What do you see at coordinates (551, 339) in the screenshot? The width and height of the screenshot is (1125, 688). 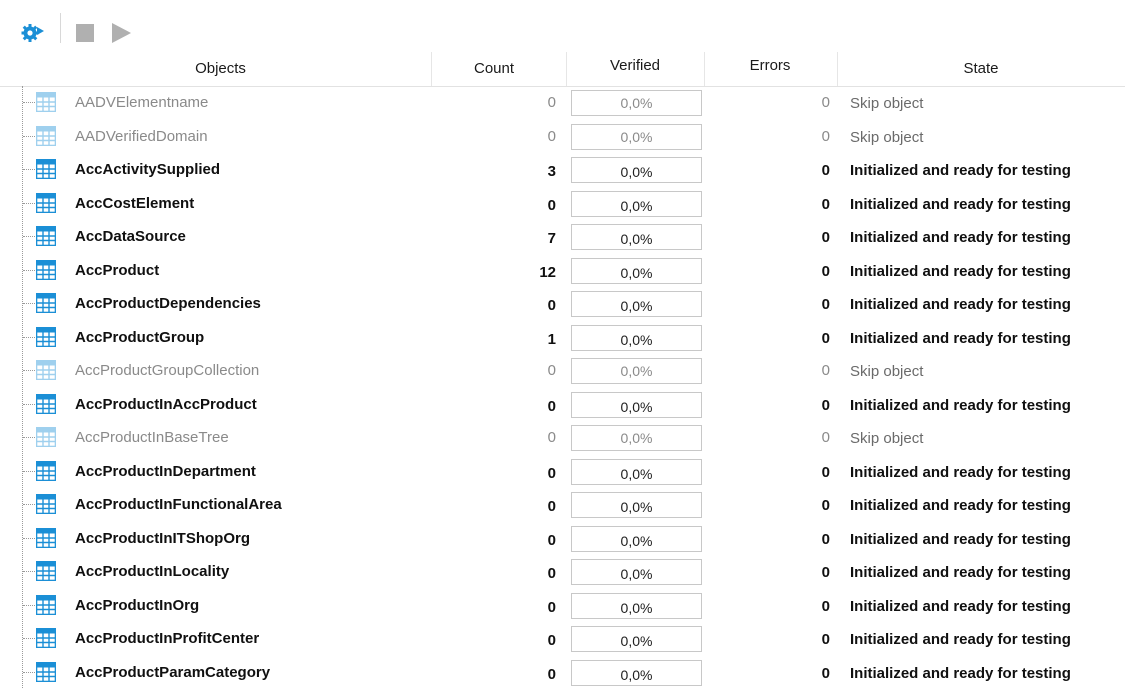 I see `object-count: 1` at bounding box center [551, 339].